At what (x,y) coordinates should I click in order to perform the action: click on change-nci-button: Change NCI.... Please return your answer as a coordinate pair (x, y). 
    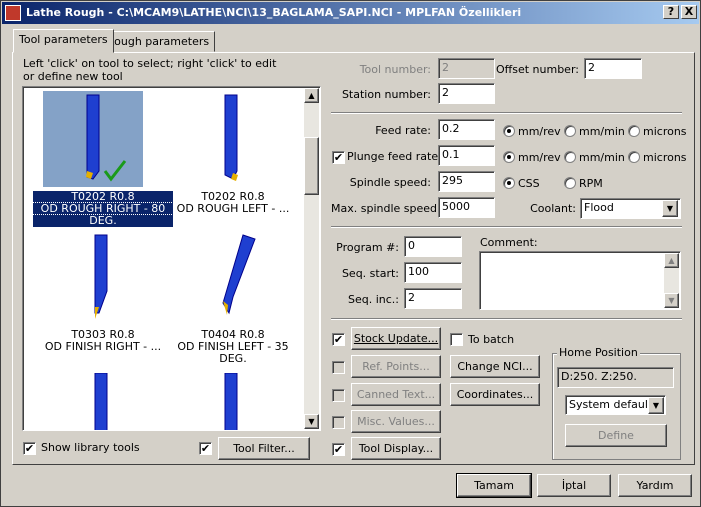
    Looking at the image, I should click on (495, 366).